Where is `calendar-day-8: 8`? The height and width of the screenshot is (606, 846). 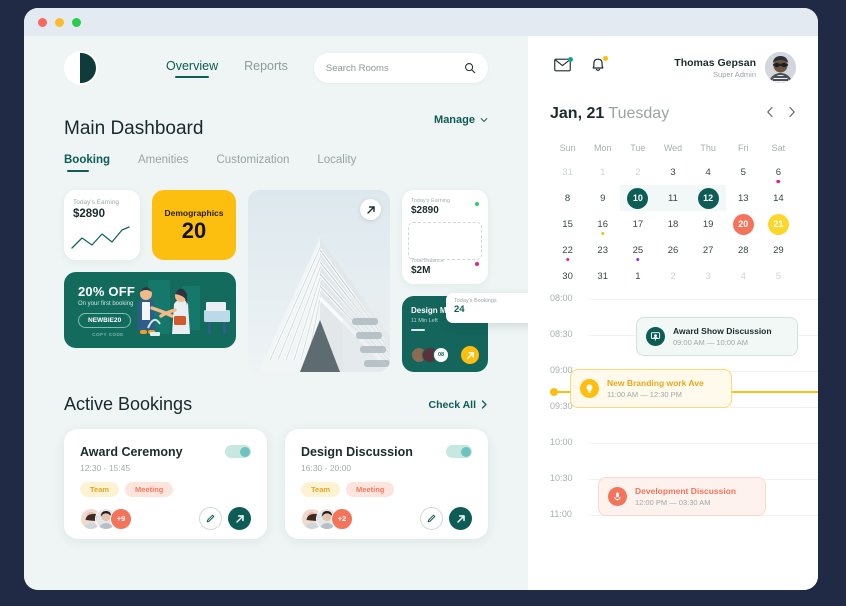 calendar-day-8: 8 is located at coordinates (567, 198).